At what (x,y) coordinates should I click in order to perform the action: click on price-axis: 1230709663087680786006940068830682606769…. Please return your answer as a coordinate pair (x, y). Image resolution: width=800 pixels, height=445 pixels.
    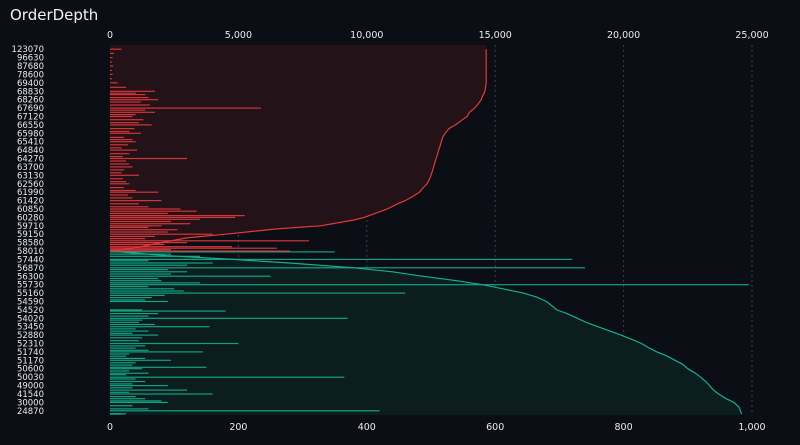
    Looking at the image, I should click on (28, 231).